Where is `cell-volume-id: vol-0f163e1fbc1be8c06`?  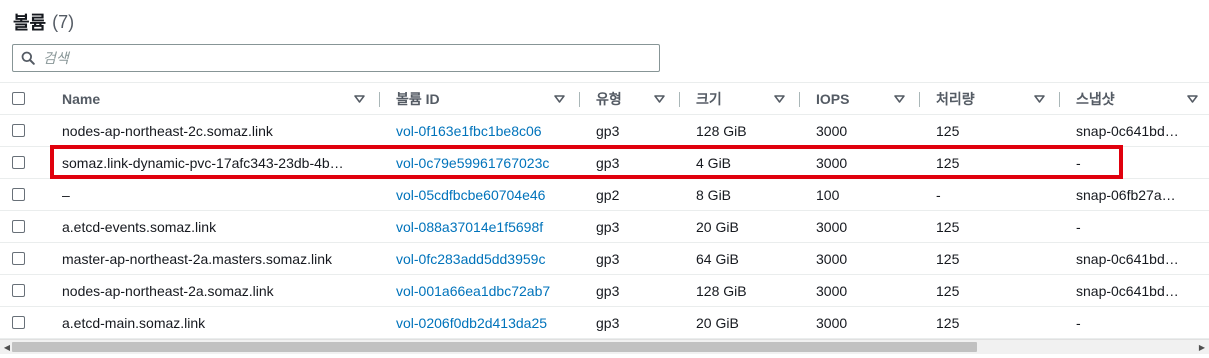
cell-volume-id: vol-0f163e1fbc1be8c06 is located at coordinates (480, 130).